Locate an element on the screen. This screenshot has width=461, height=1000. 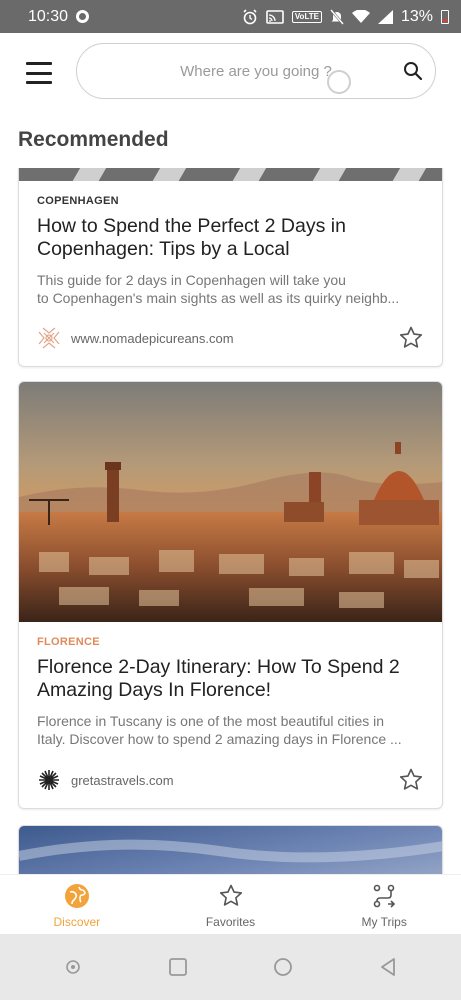
status-icons: VoLTE 13% is located at coordinates (345, 17).